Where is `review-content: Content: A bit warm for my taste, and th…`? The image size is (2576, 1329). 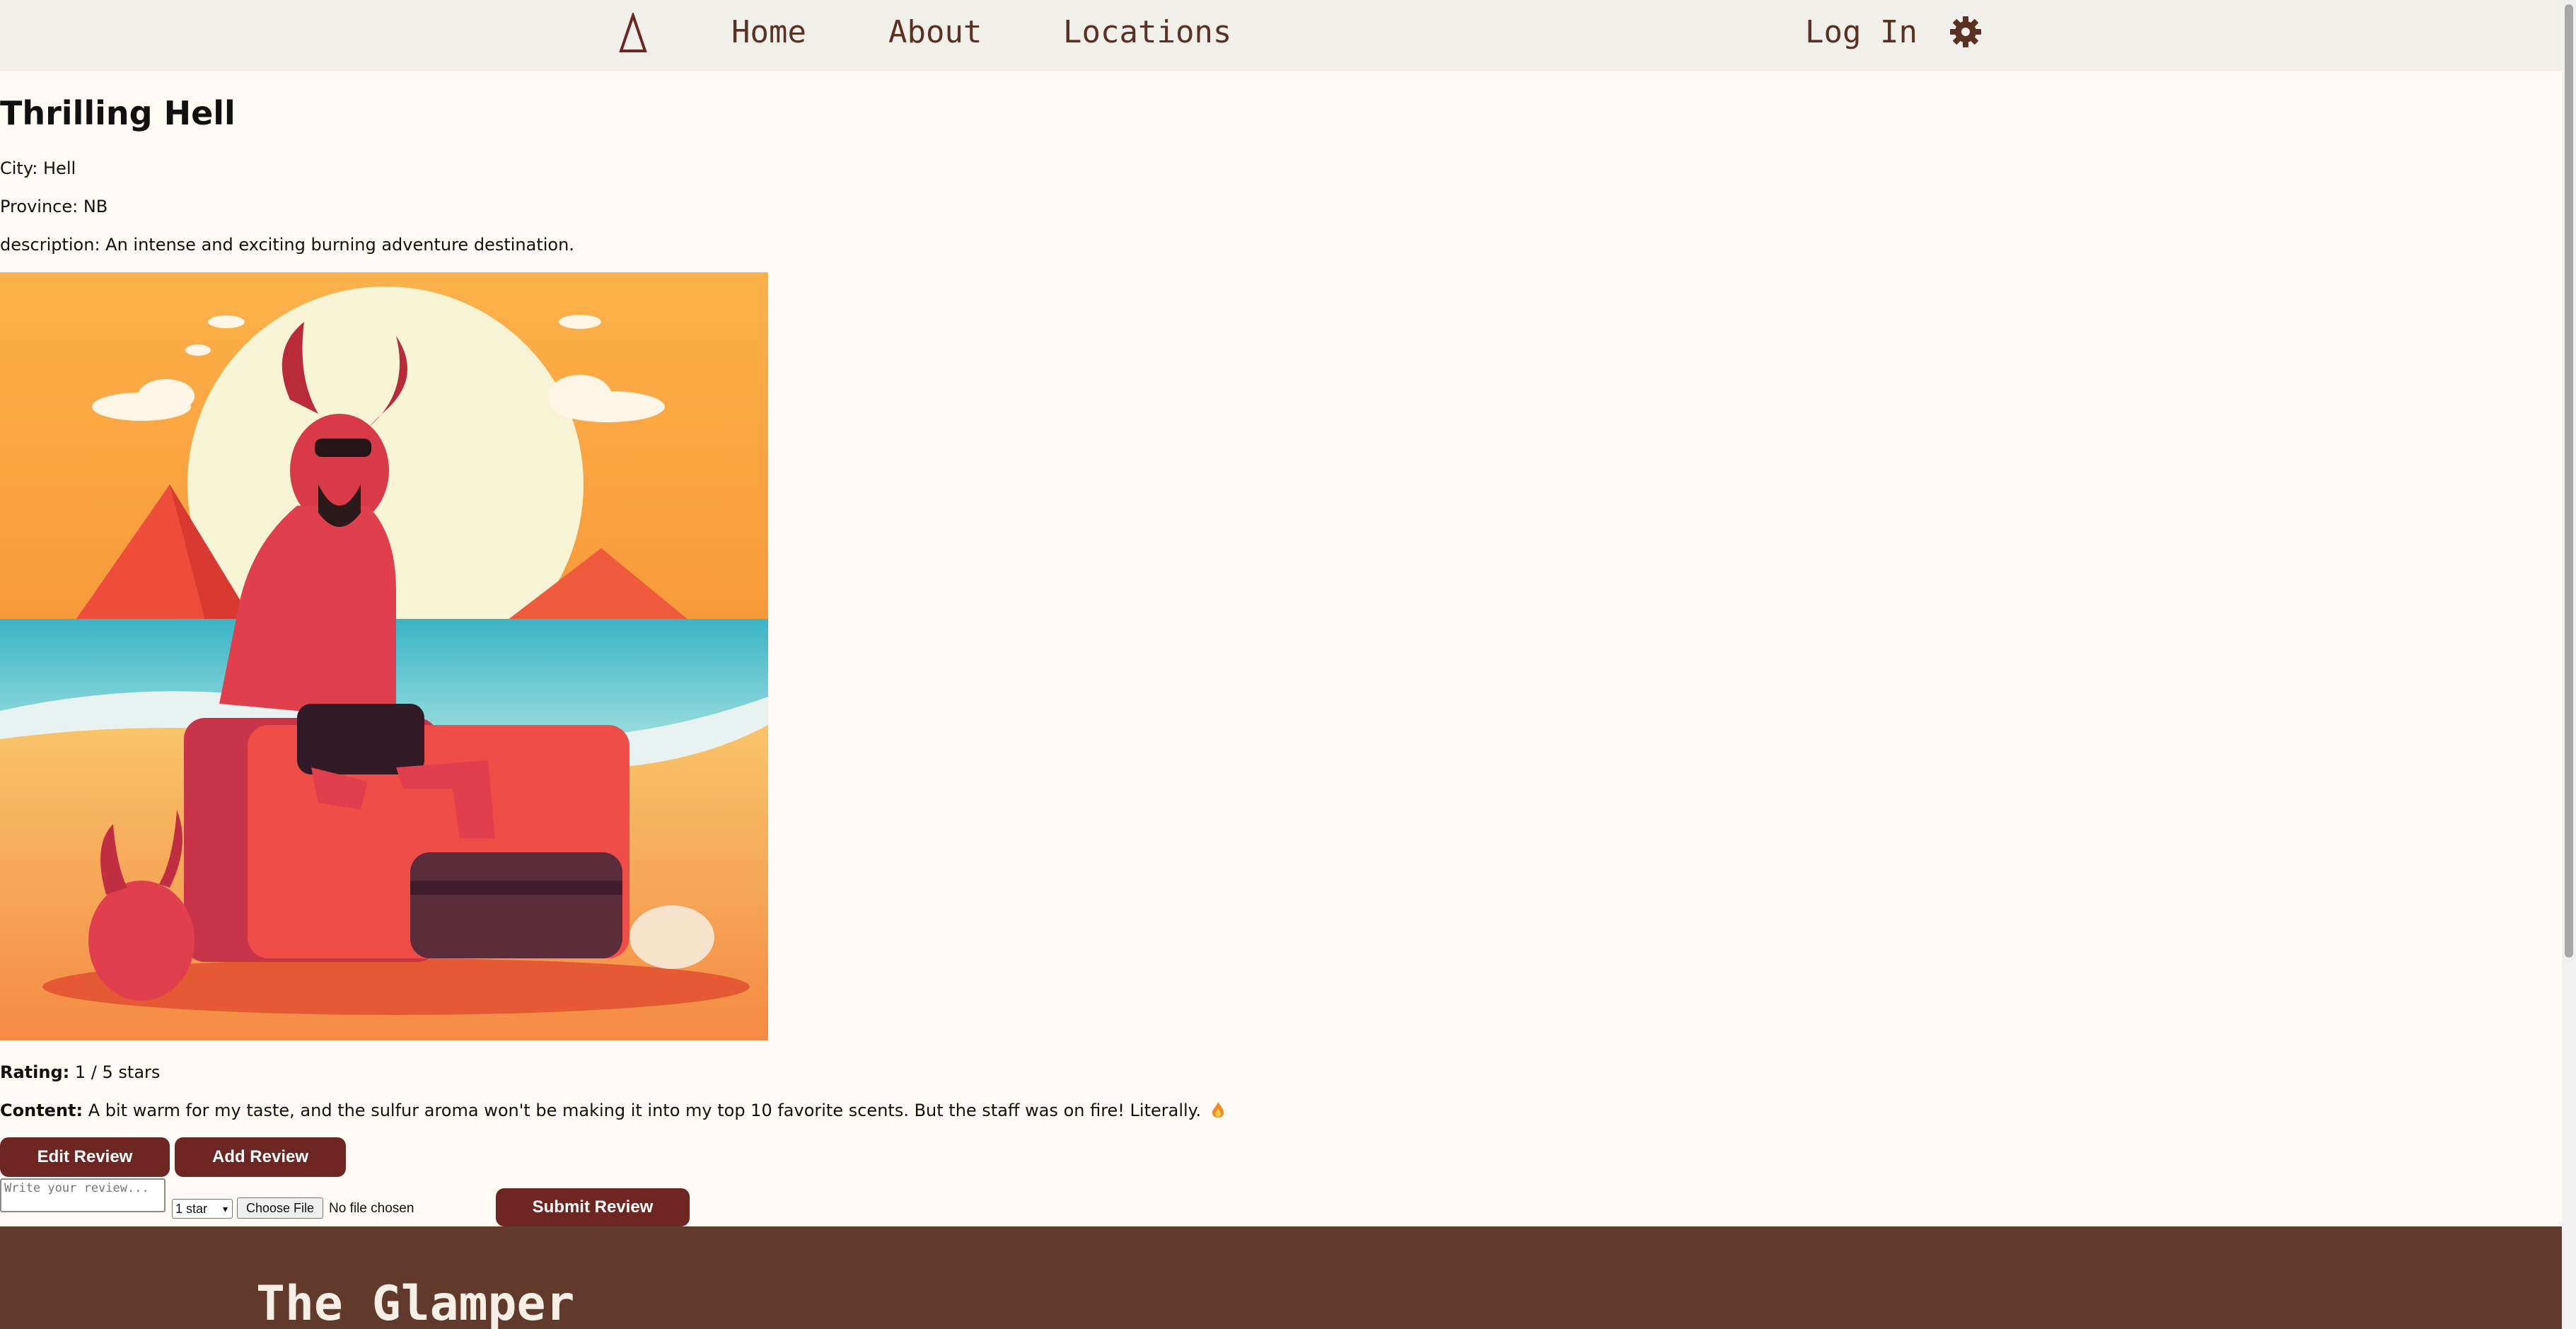 review-content: Content: A bit warm for my taste, and th… is located at coordinates (612, 1110).